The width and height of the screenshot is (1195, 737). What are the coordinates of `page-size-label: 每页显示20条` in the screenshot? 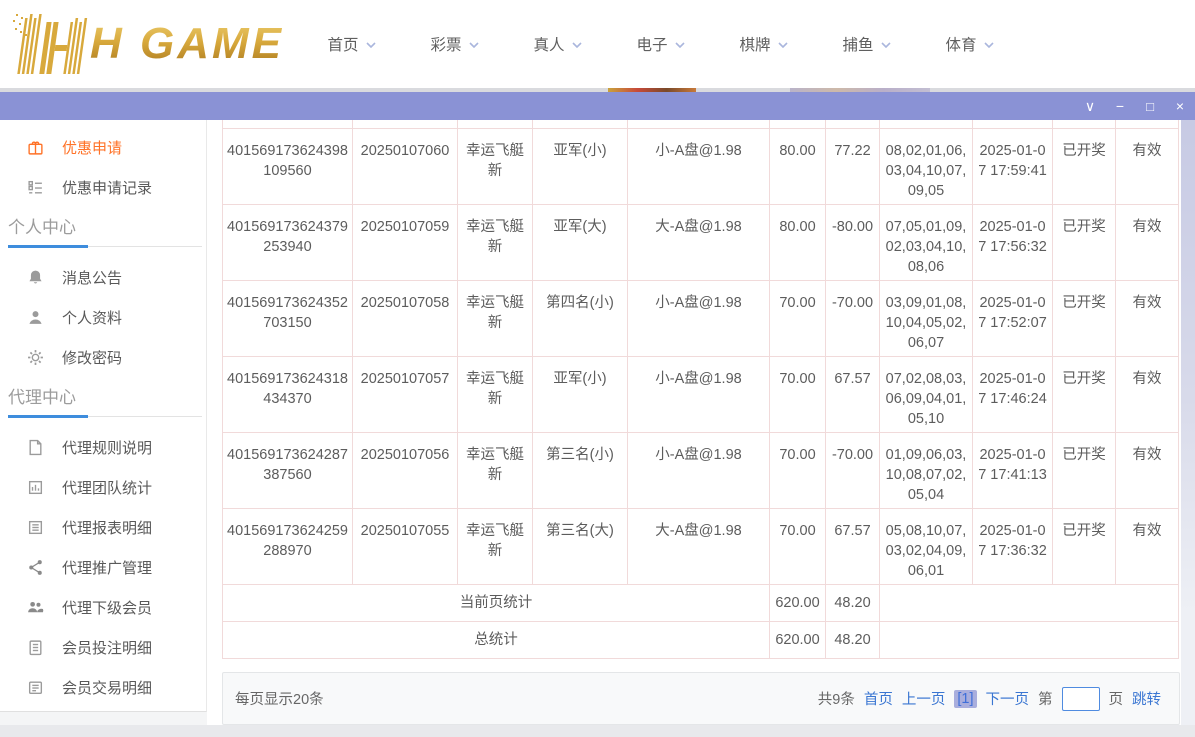 It's located at (279, 700).